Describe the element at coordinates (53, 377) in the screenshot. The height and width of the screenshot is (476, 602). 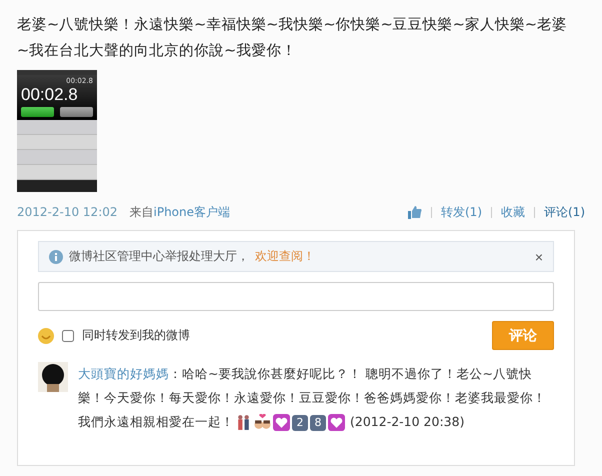
I see `avatar-icon` at that location.